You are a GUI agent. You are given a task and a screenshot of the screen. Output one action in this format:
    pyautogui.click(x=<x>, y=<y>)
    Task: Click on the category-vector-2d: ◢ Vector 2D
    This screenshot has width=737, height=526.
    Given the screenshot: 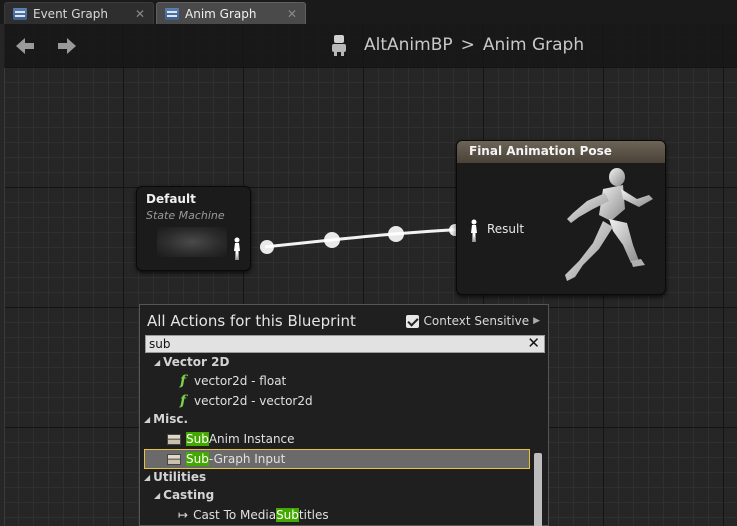 What is the action you would take?
    pyautogui.click(x=191, y=362)
    